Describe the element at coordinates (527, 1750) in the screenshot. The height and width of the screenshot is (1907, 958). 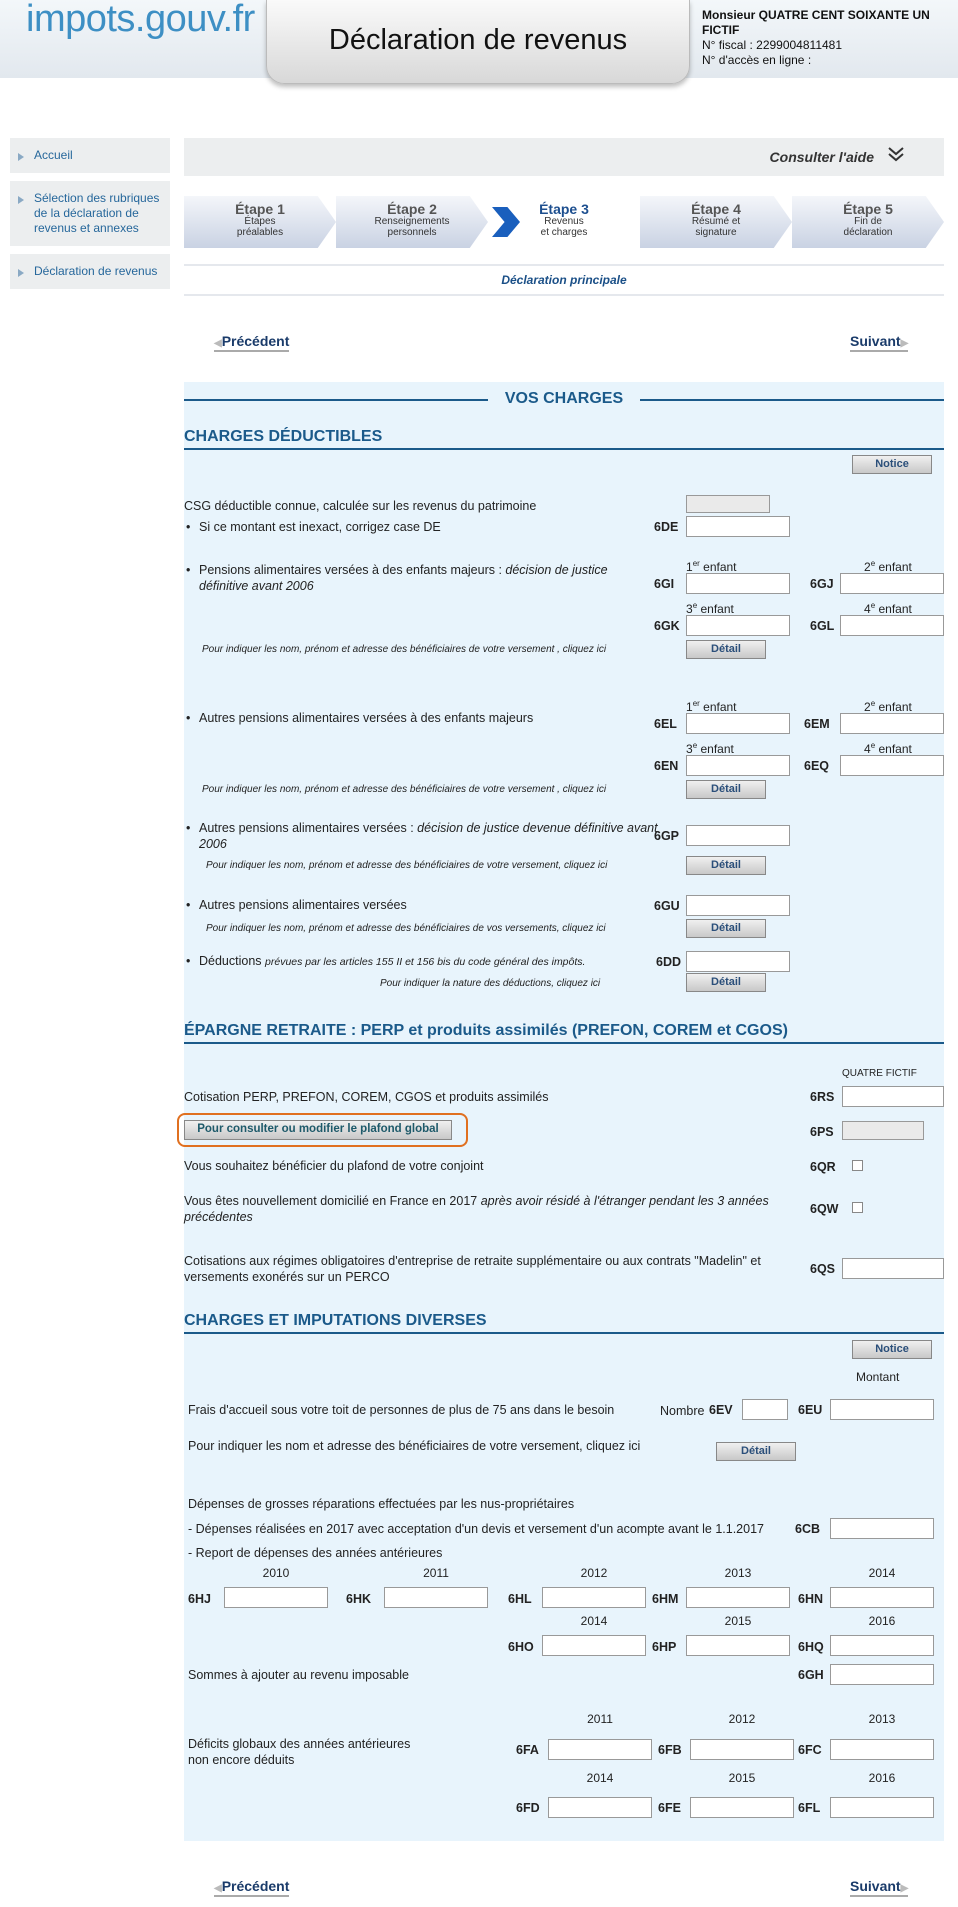
I see `code-6fa: 6FA` at that location.